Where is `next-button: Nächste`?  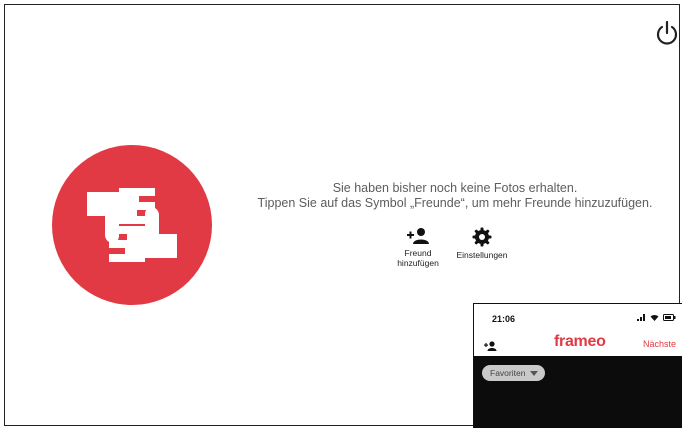 next-button: Nächste is located at coordinates (659, 344).